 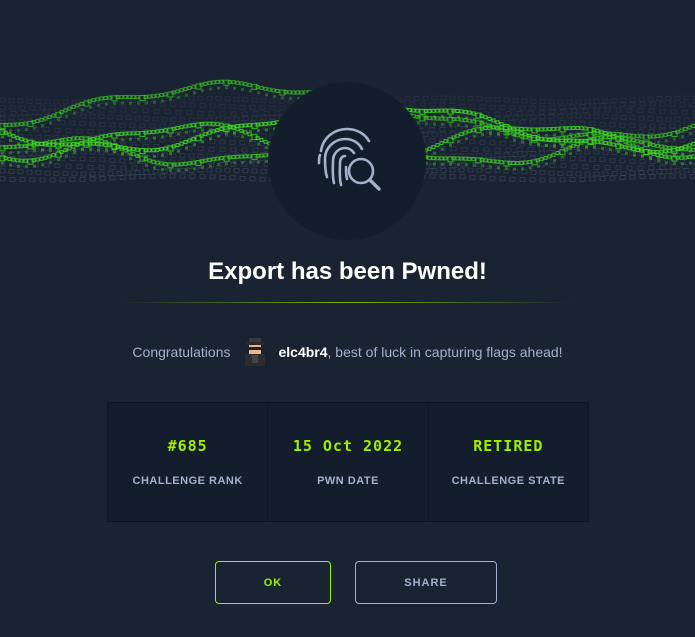 What do you see at coordinates (187, 446) in the screenshot?
I see `stat-value: #685` at bounding box center [187, 446].